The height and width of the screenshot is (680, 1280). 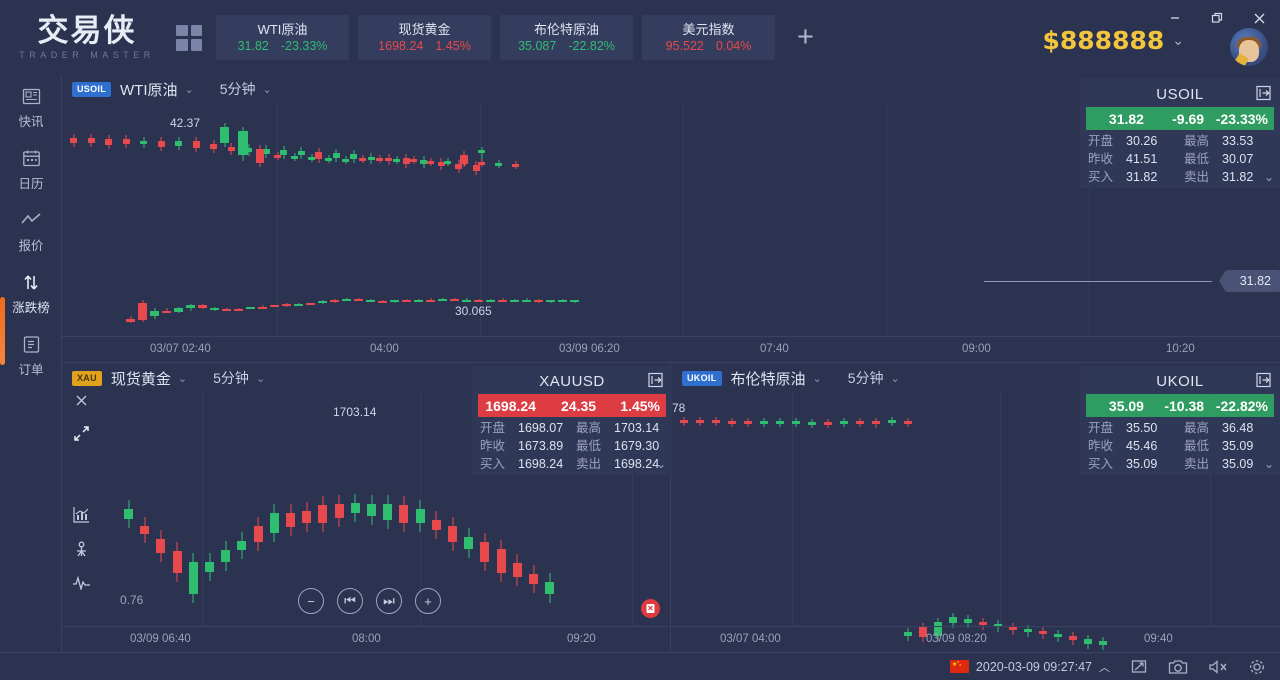 What do you see at coordinates (87, 378) in the screenshot?
I see `symbol-badge-xau: XAU` at bounding box center [87, 378].